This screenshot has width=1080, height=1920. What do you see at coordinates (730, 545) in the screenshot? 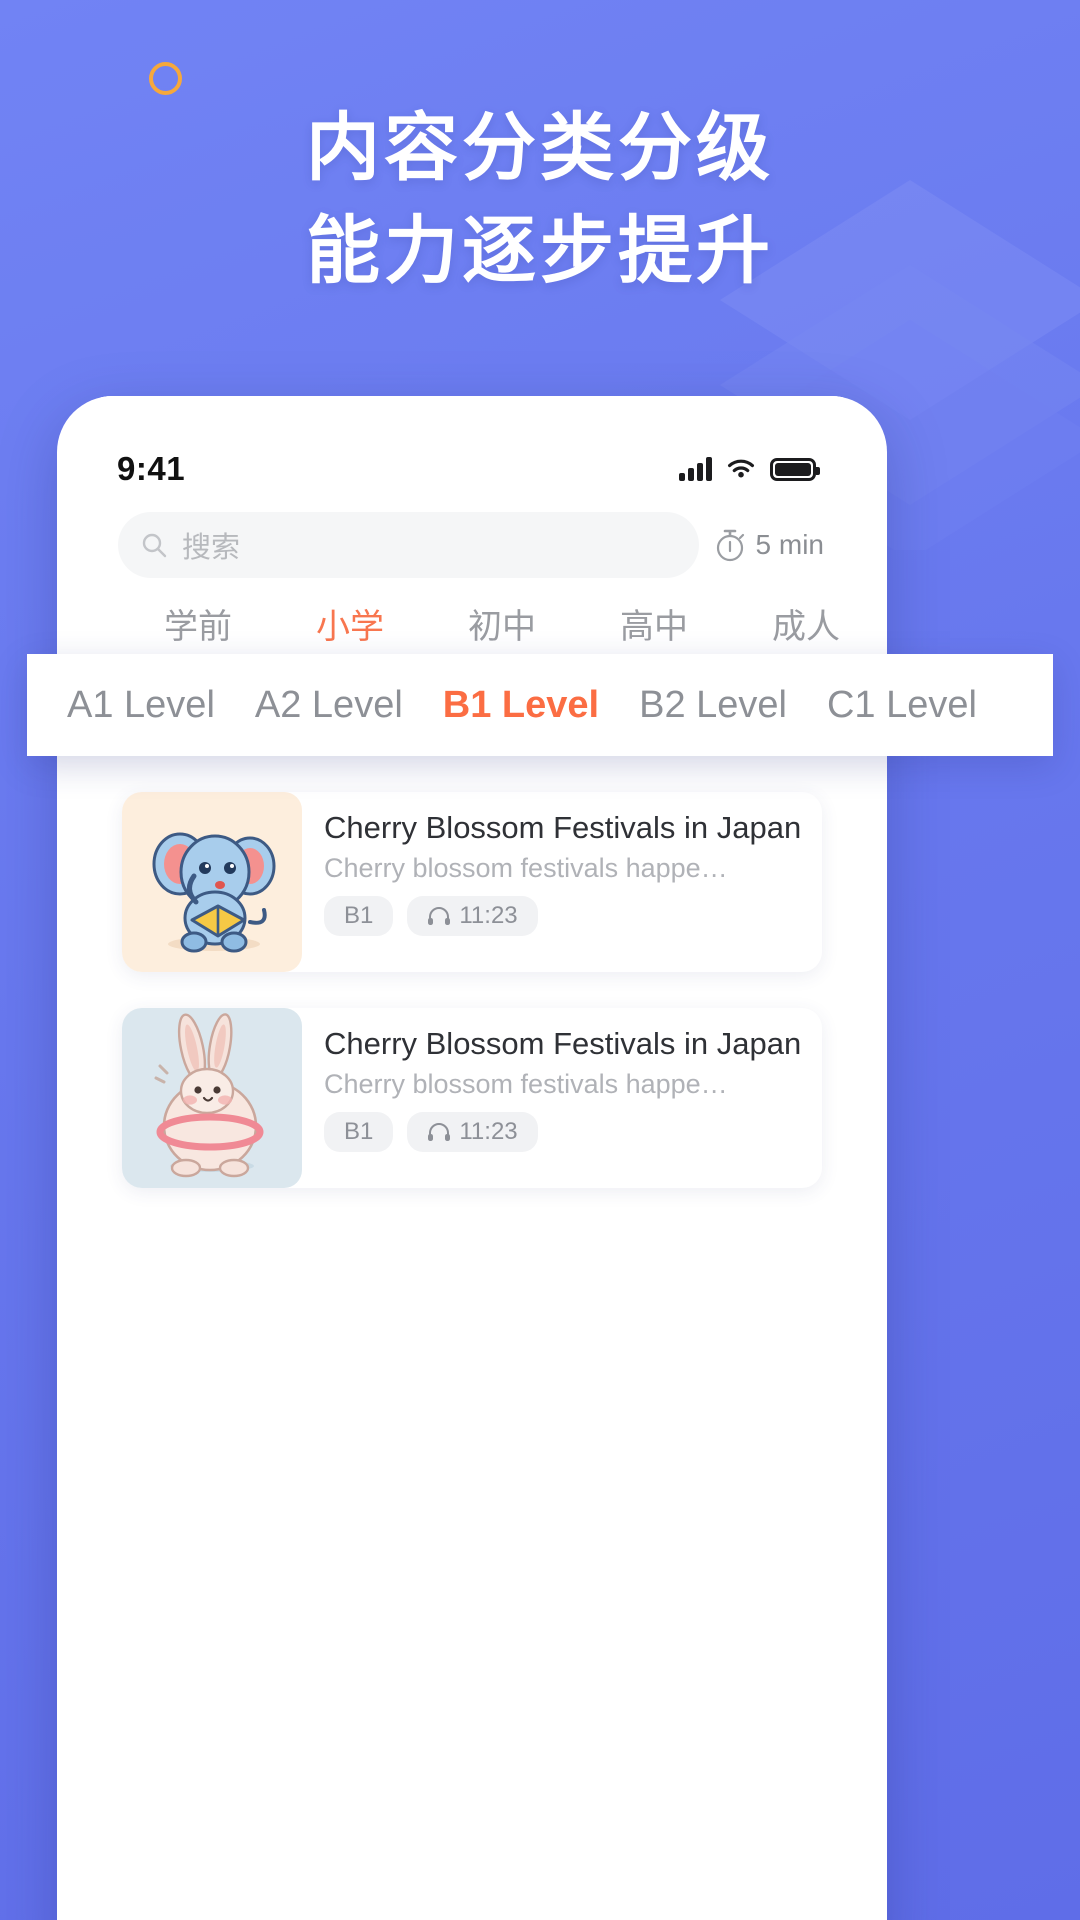
I see `stopwatch-icon` at bounding box center [730, 545].